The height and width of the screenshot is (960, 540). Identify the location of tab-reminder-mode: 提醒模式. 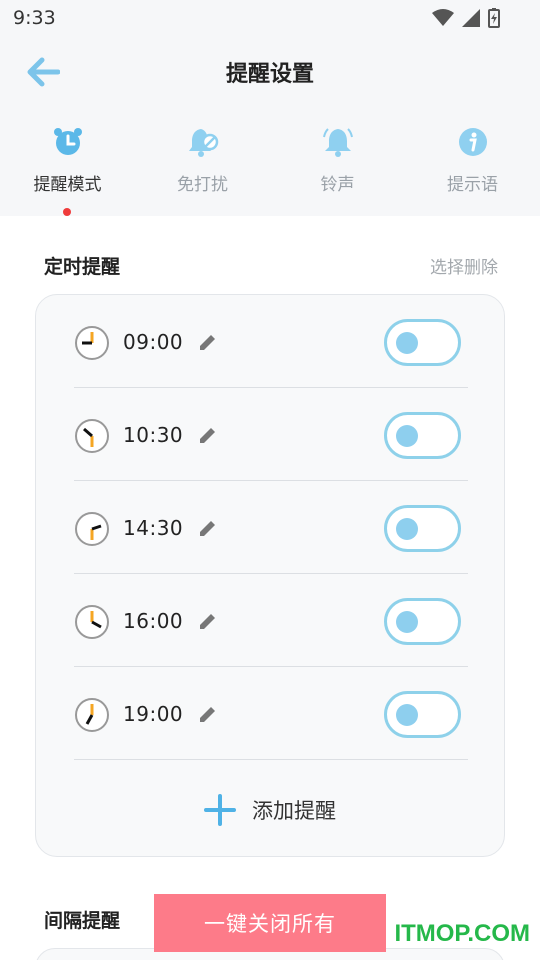
(67, 170).